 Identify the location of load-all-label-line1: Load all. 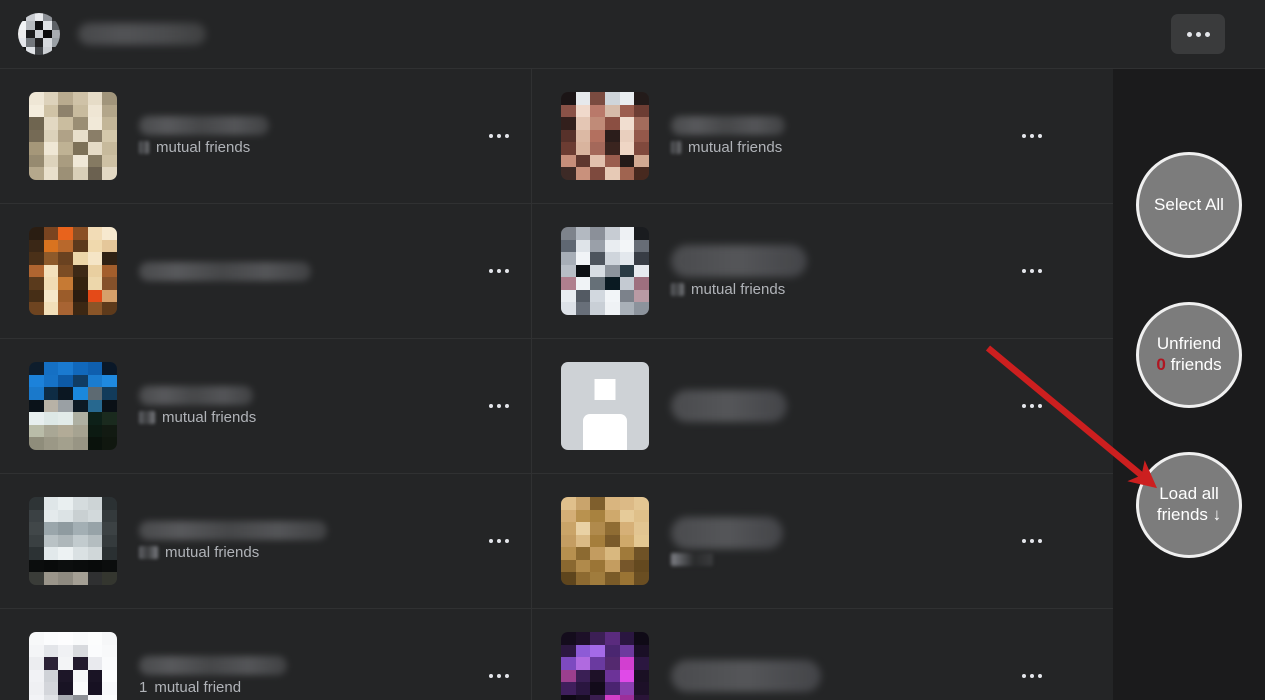
(1189, 494).